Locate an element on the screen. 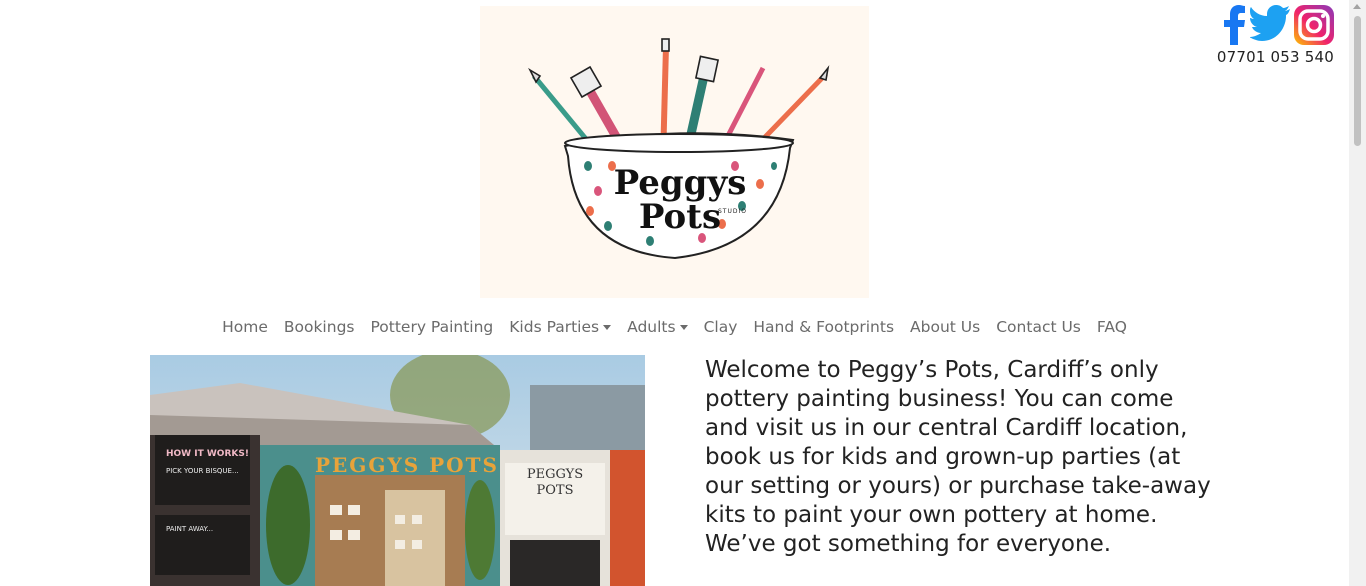 The height and width of the screenshot is (586, 1366). nav-item-home: Home is located at coordinates (245, 327).